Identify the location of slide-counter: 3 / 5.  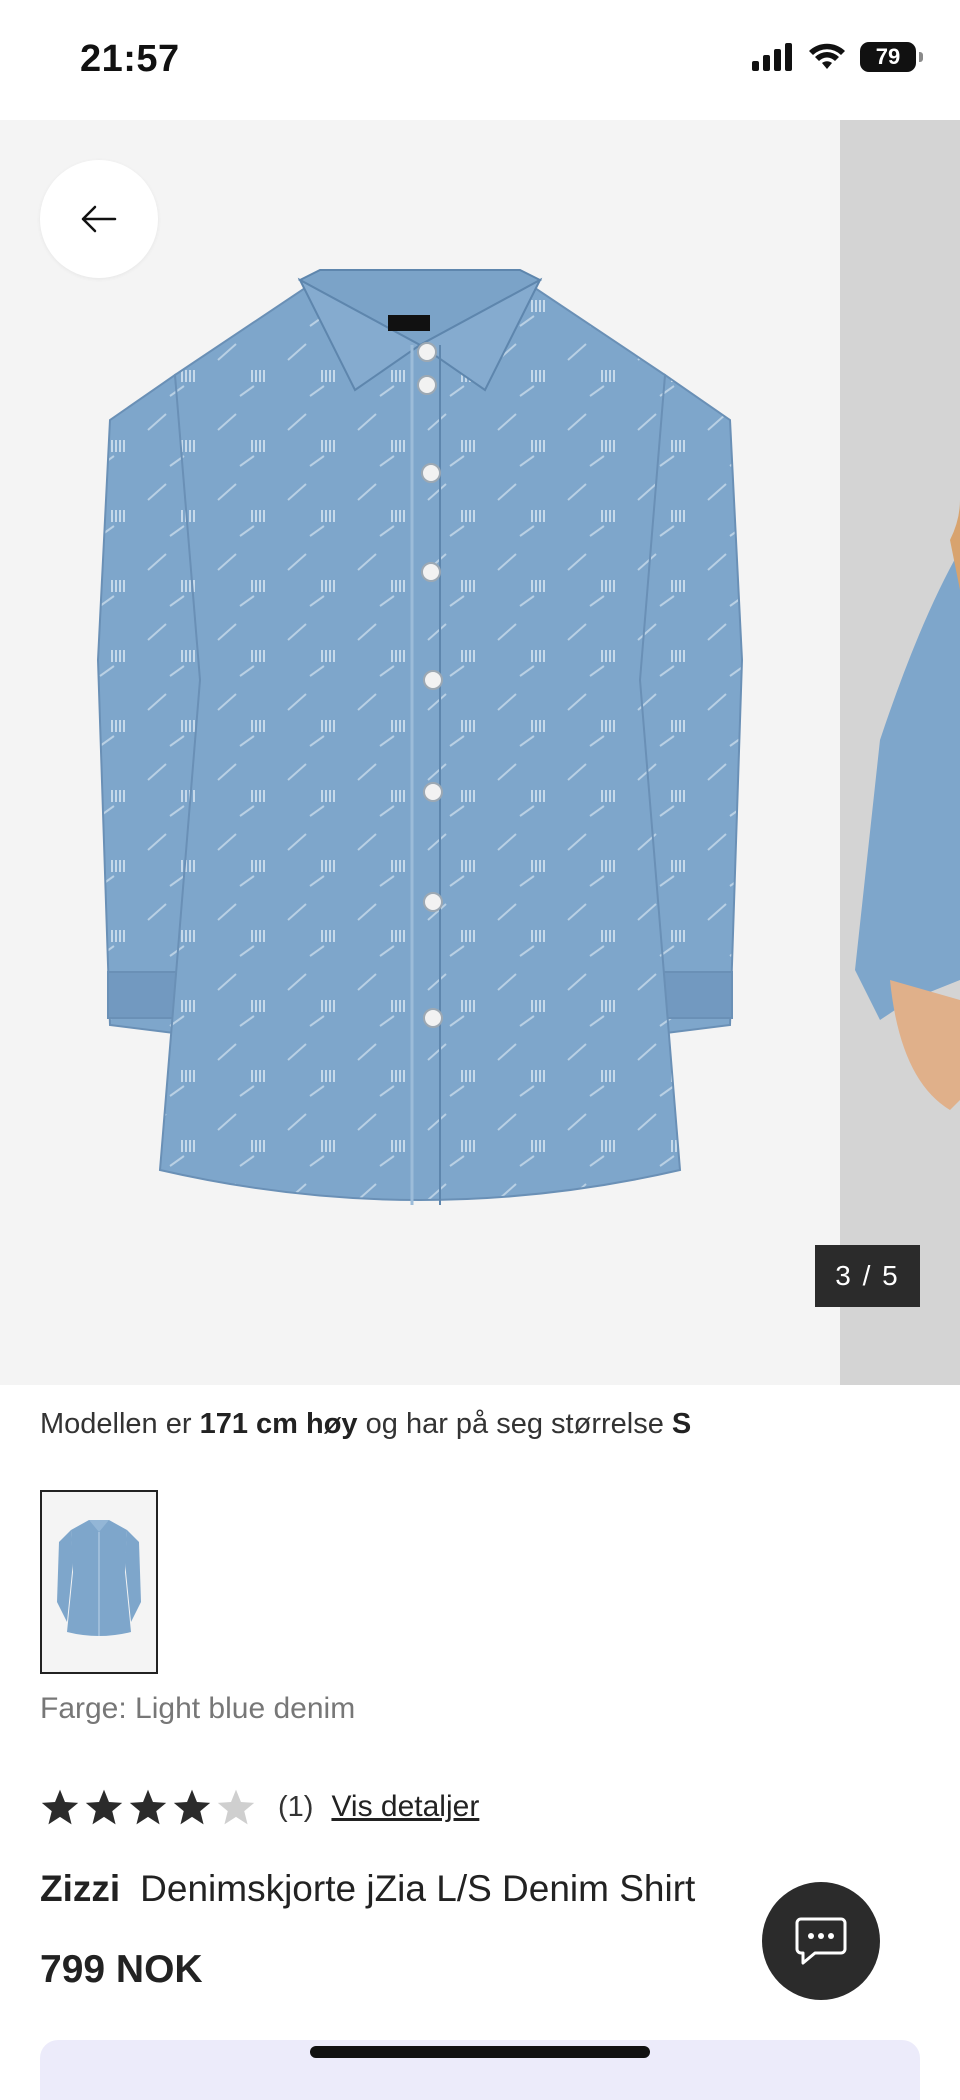
(867, 1276).